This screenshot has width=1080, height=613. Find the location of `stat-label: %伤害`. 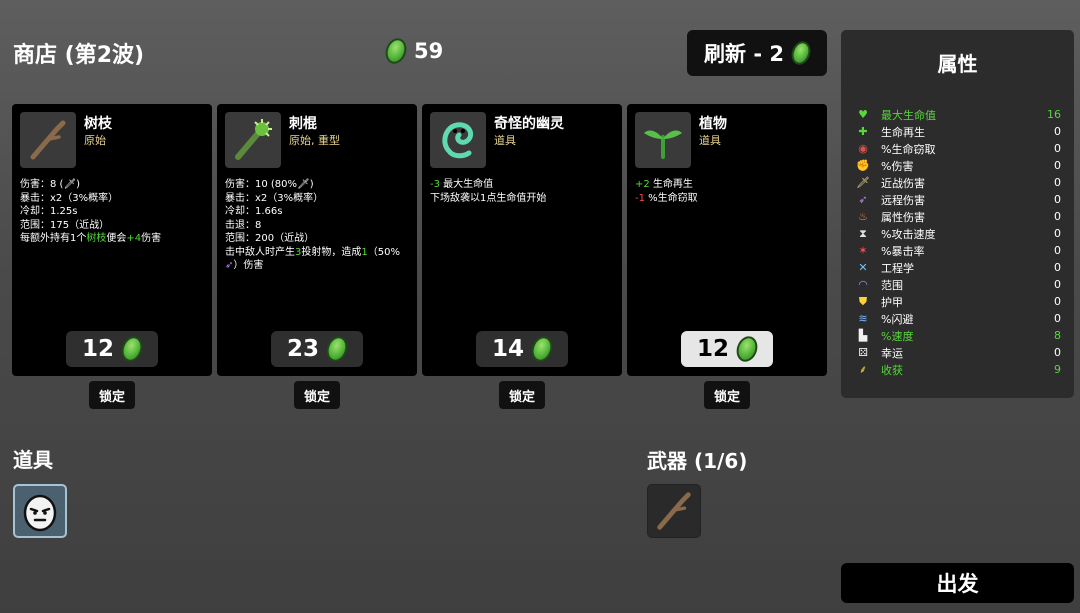

stat-label: %伤害 is located at coordinates (897, 166).